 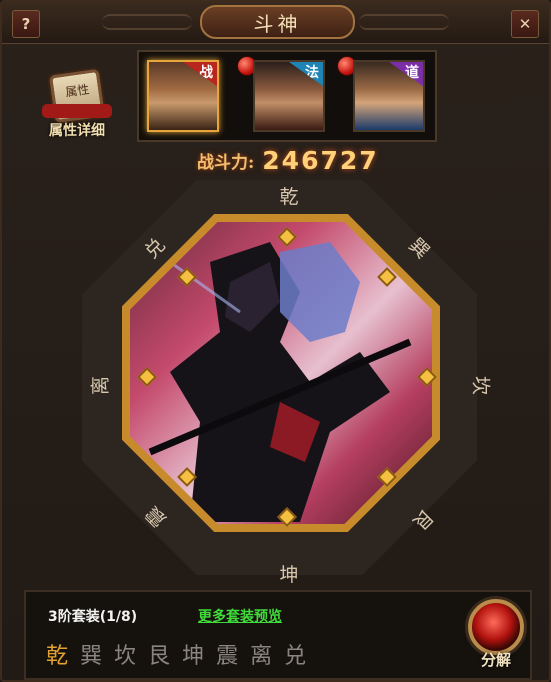 What do you see at coordinates (289, 575) in the screenshot?
I see `bagua-label-bottom: 坤` at bounding box center [289, 575].